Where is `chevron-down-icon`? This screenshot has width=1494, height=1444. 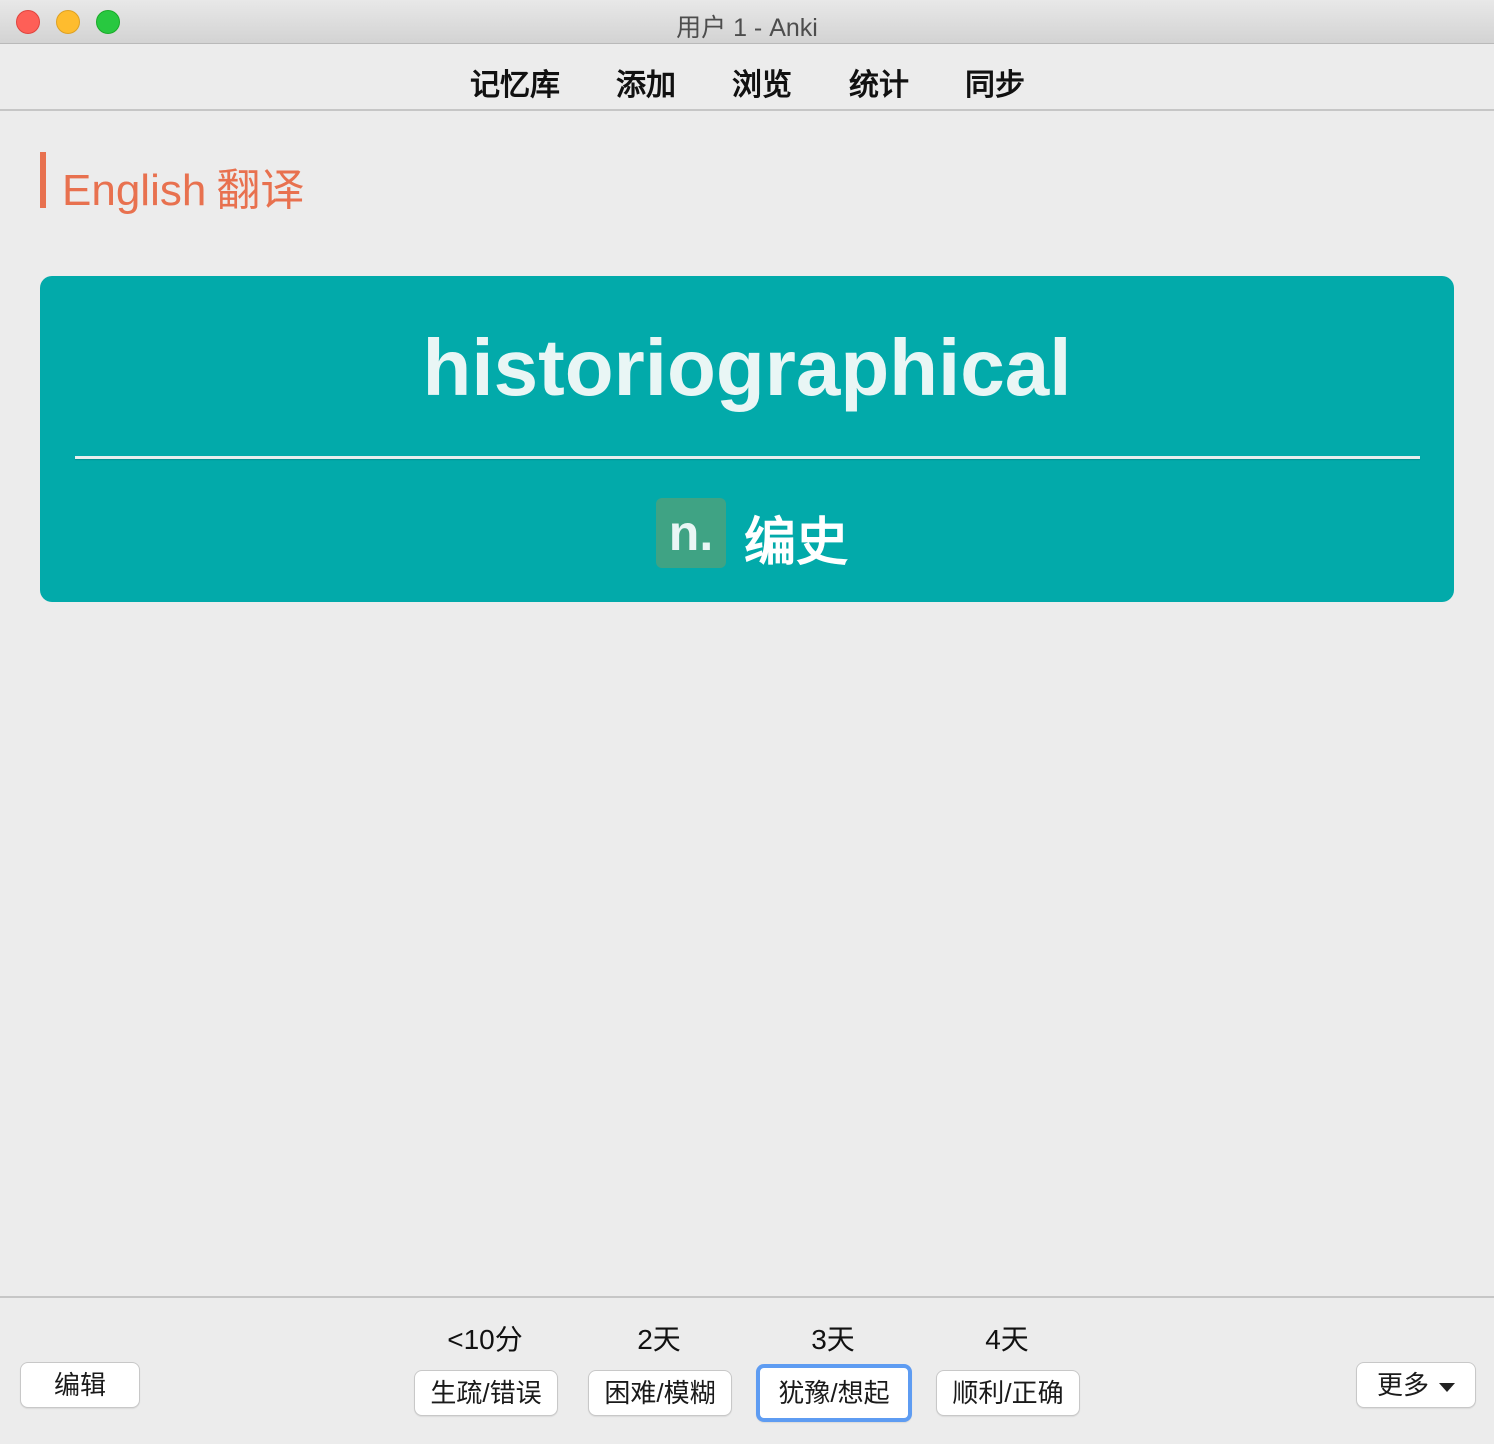
chevron-down-icon is located at coordinates (1447, 1387).